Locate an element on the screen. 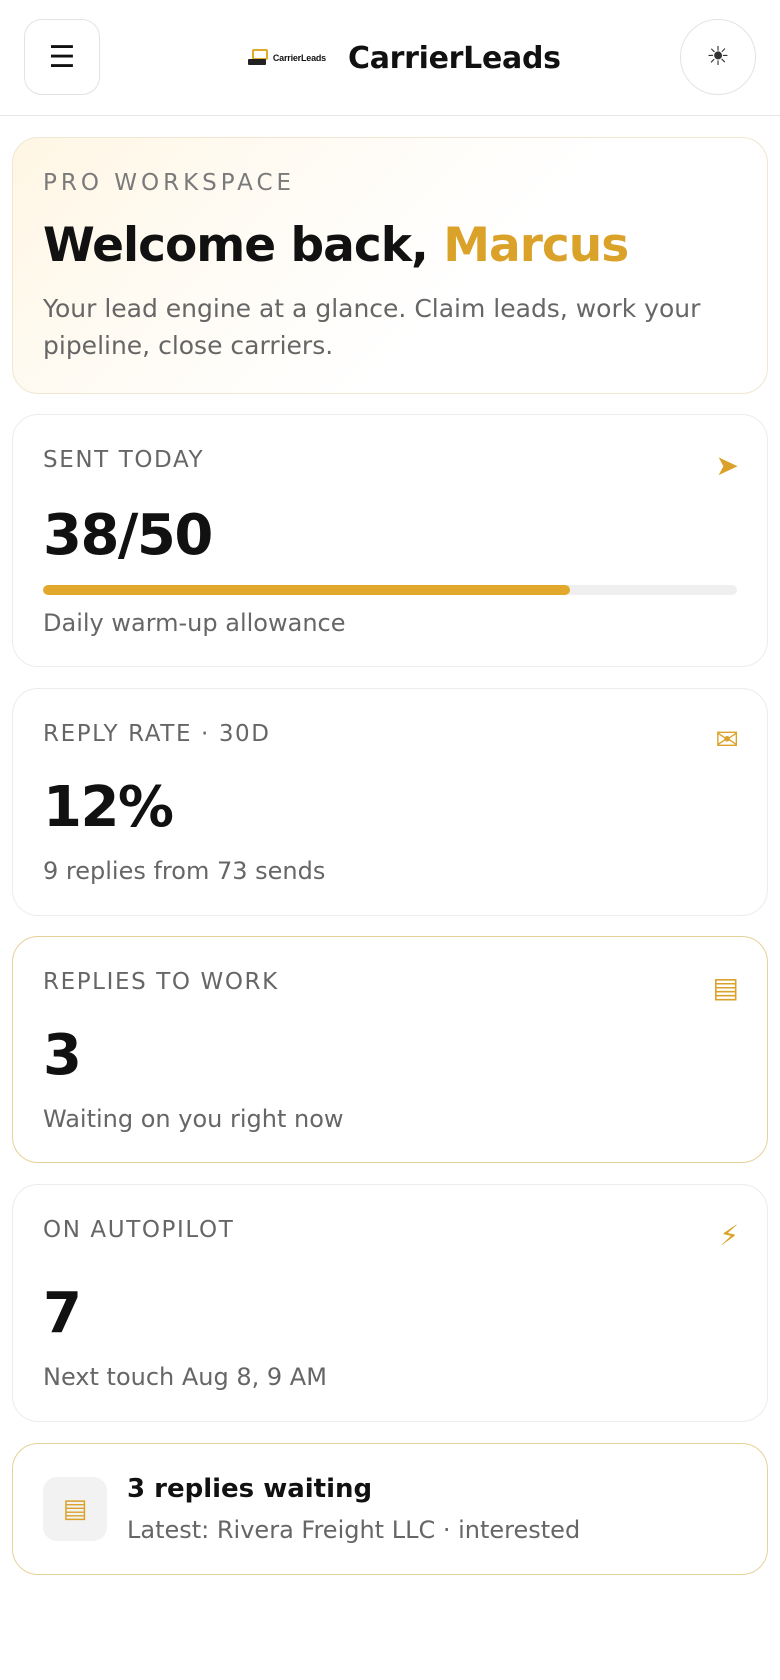 Image resolution: width=780 pixels, height=1680 pixels. stat-caption: Waiting on you right now is located at coordinates (193, 1119).